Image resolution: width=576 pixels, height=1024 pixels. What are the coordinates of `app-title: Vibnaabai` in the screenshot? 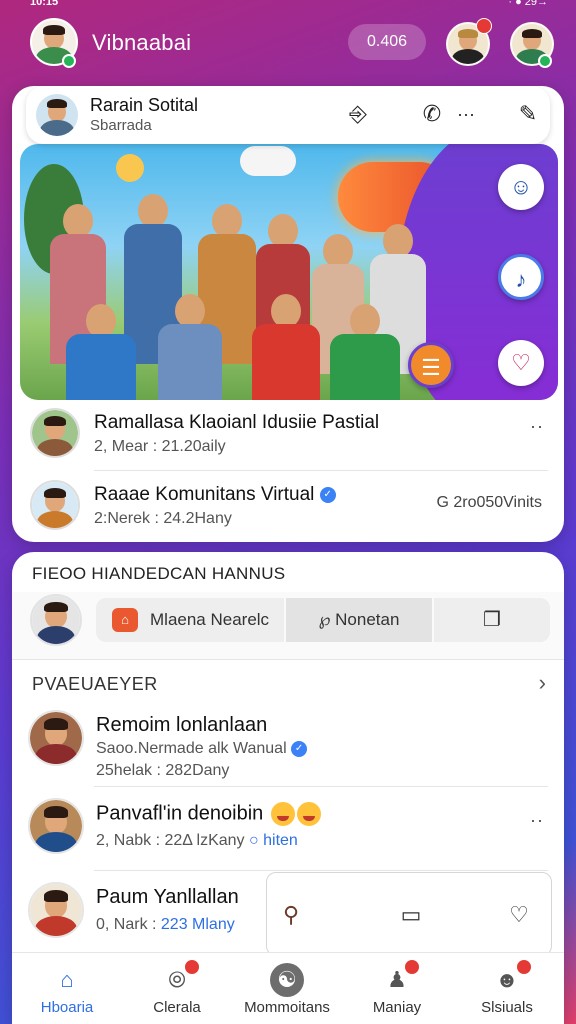 It's located at (142, 42).